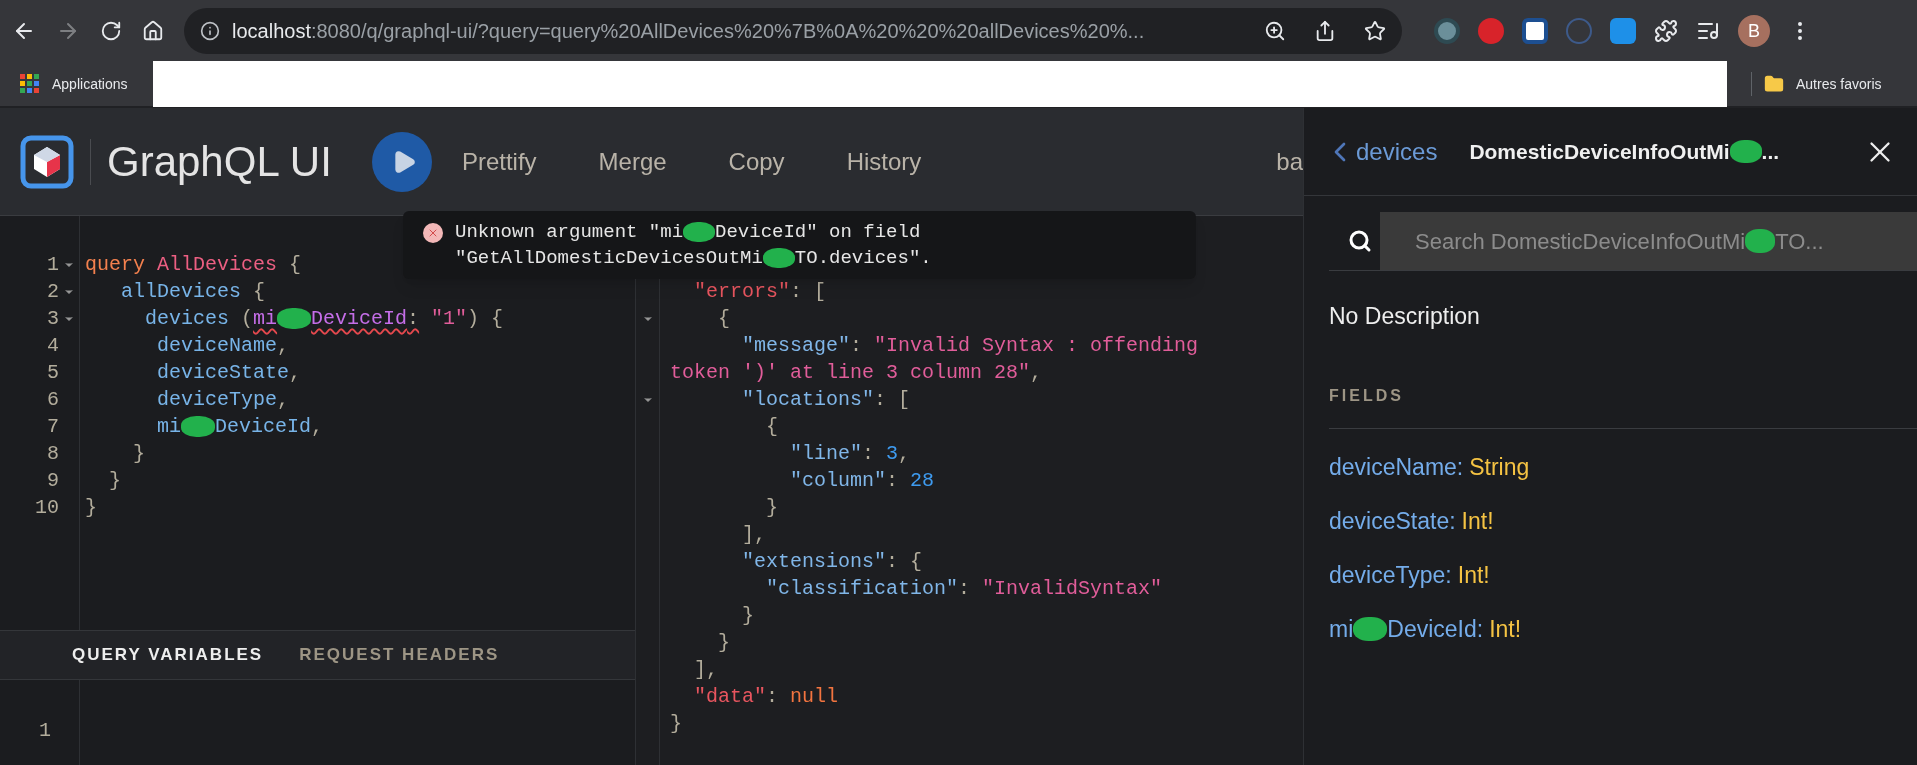 The width and height of the screenshot is (1917, 765). Describe the element at coordinates (433, 233) in the screenshot. I see `error-icon` at that location.